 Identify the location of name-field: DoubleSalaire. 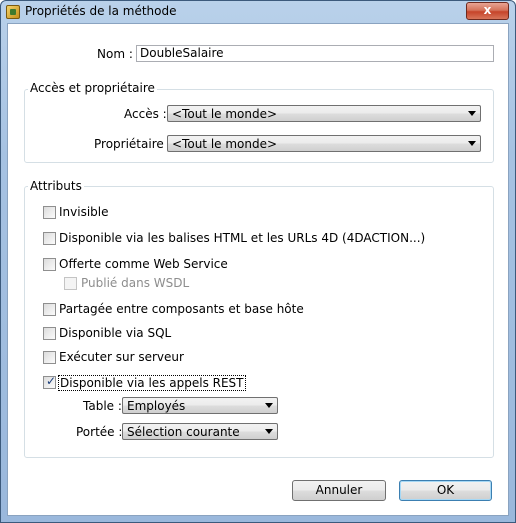
(315, 53).